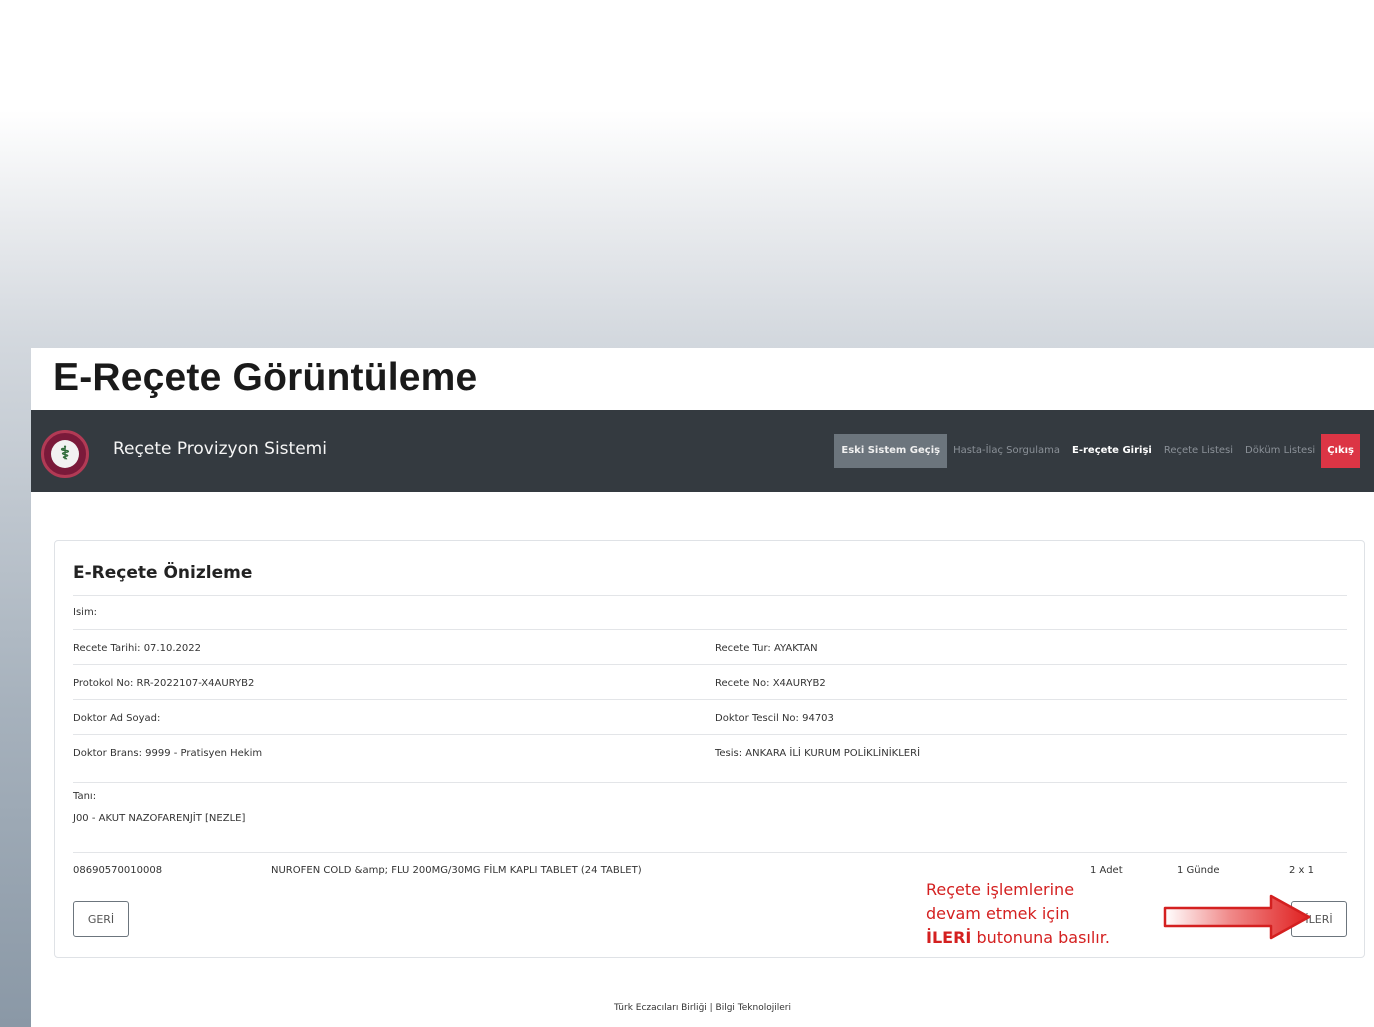 The image size is (1374, 1027). What do you see at coordinates (117, 718) in the screenshot?
I see `field-doktor-ad: Doktor Ad Soyad:` at bounding box center [117, 718].